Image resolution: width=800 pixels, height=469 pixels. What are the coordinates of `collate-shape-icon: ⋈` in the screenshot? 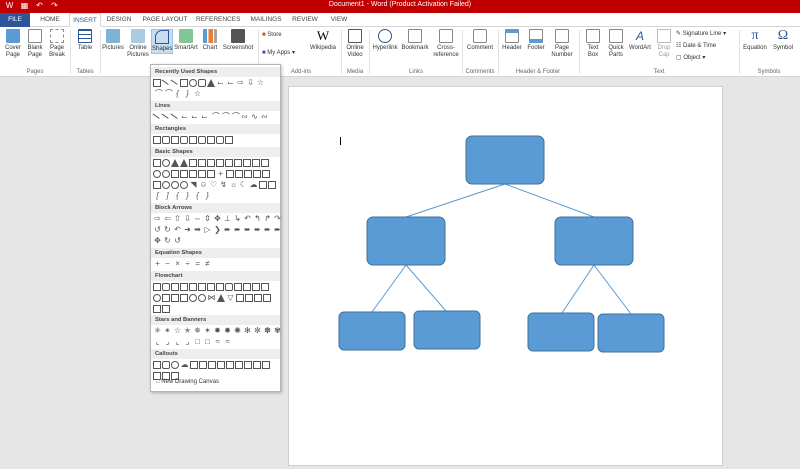 It's located at (211, 298).